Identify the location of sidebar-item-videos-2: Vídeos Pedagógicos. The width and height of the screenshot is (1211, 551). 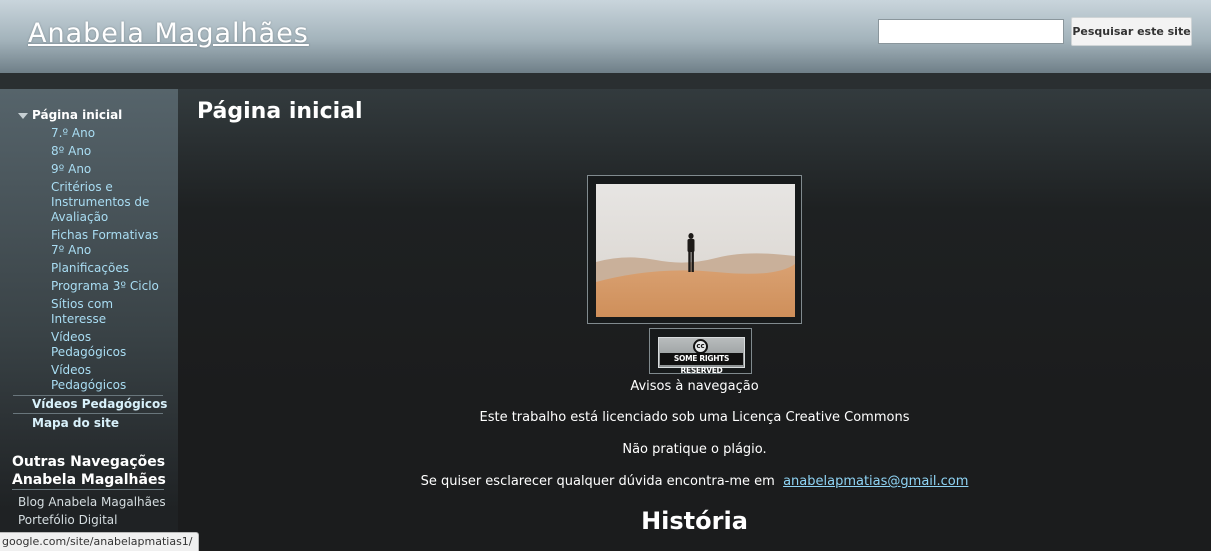
(91, 378).